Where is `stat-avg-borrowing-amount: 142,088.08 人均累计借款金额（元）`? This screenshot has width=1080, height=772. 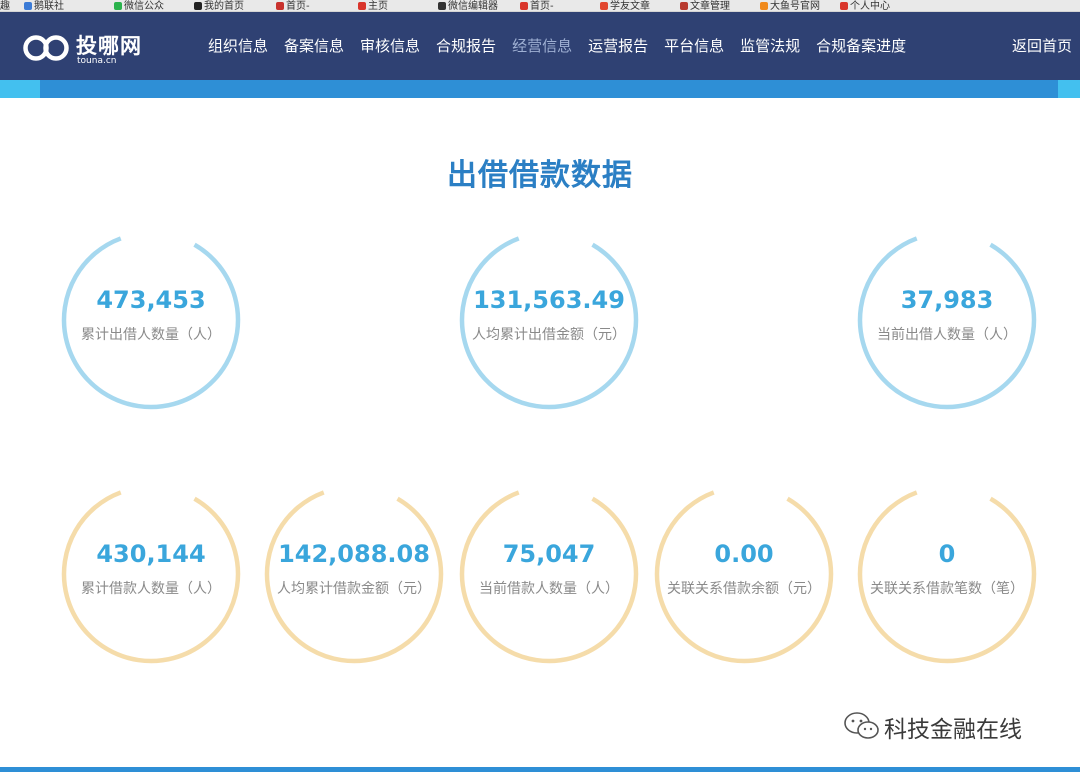
stat-avg-borrowing-amount: 142,088.08 人均累计借款金额（元） is located at coordinates (354, 574).